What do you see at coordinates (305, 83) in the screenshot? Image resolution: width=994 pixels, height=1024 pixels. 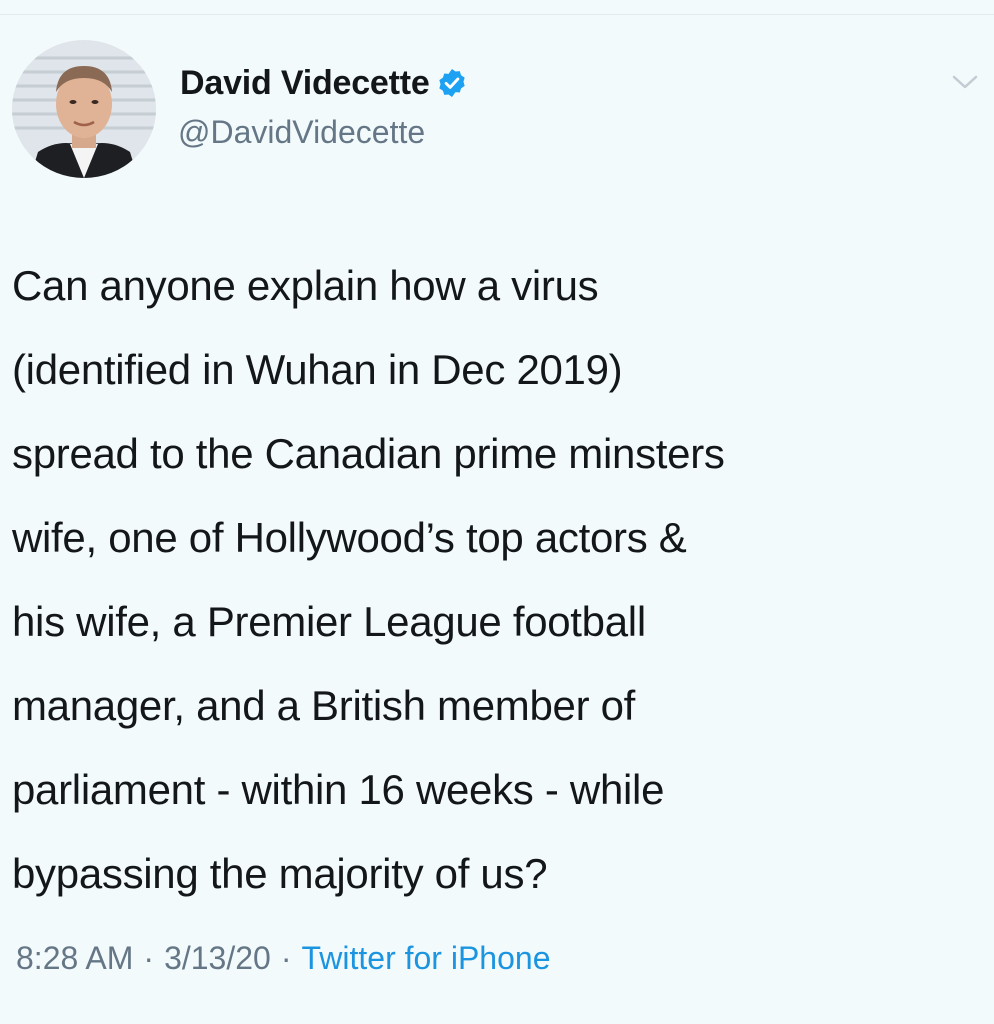 I see `author-name: David Videcette` at bounding box center [305, 83].